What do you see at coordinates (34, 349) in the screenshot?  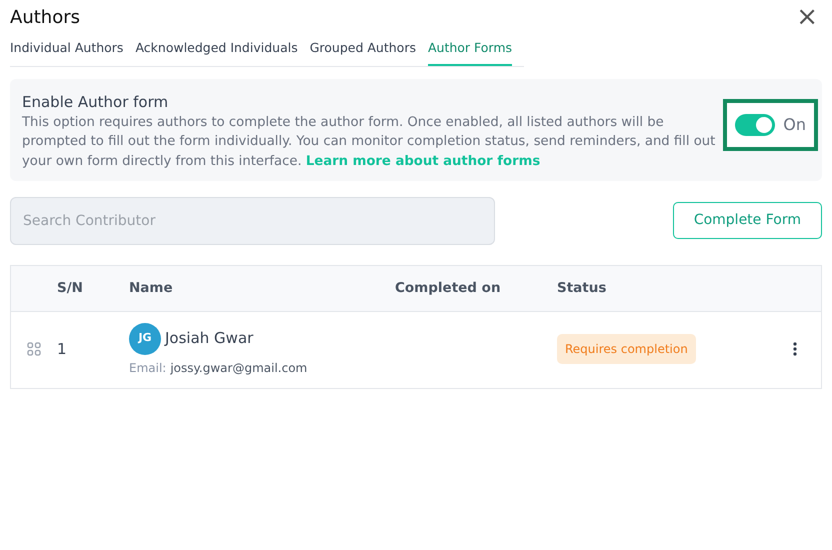 I see `drag-handle-icon` at bounding box center [34, 349].